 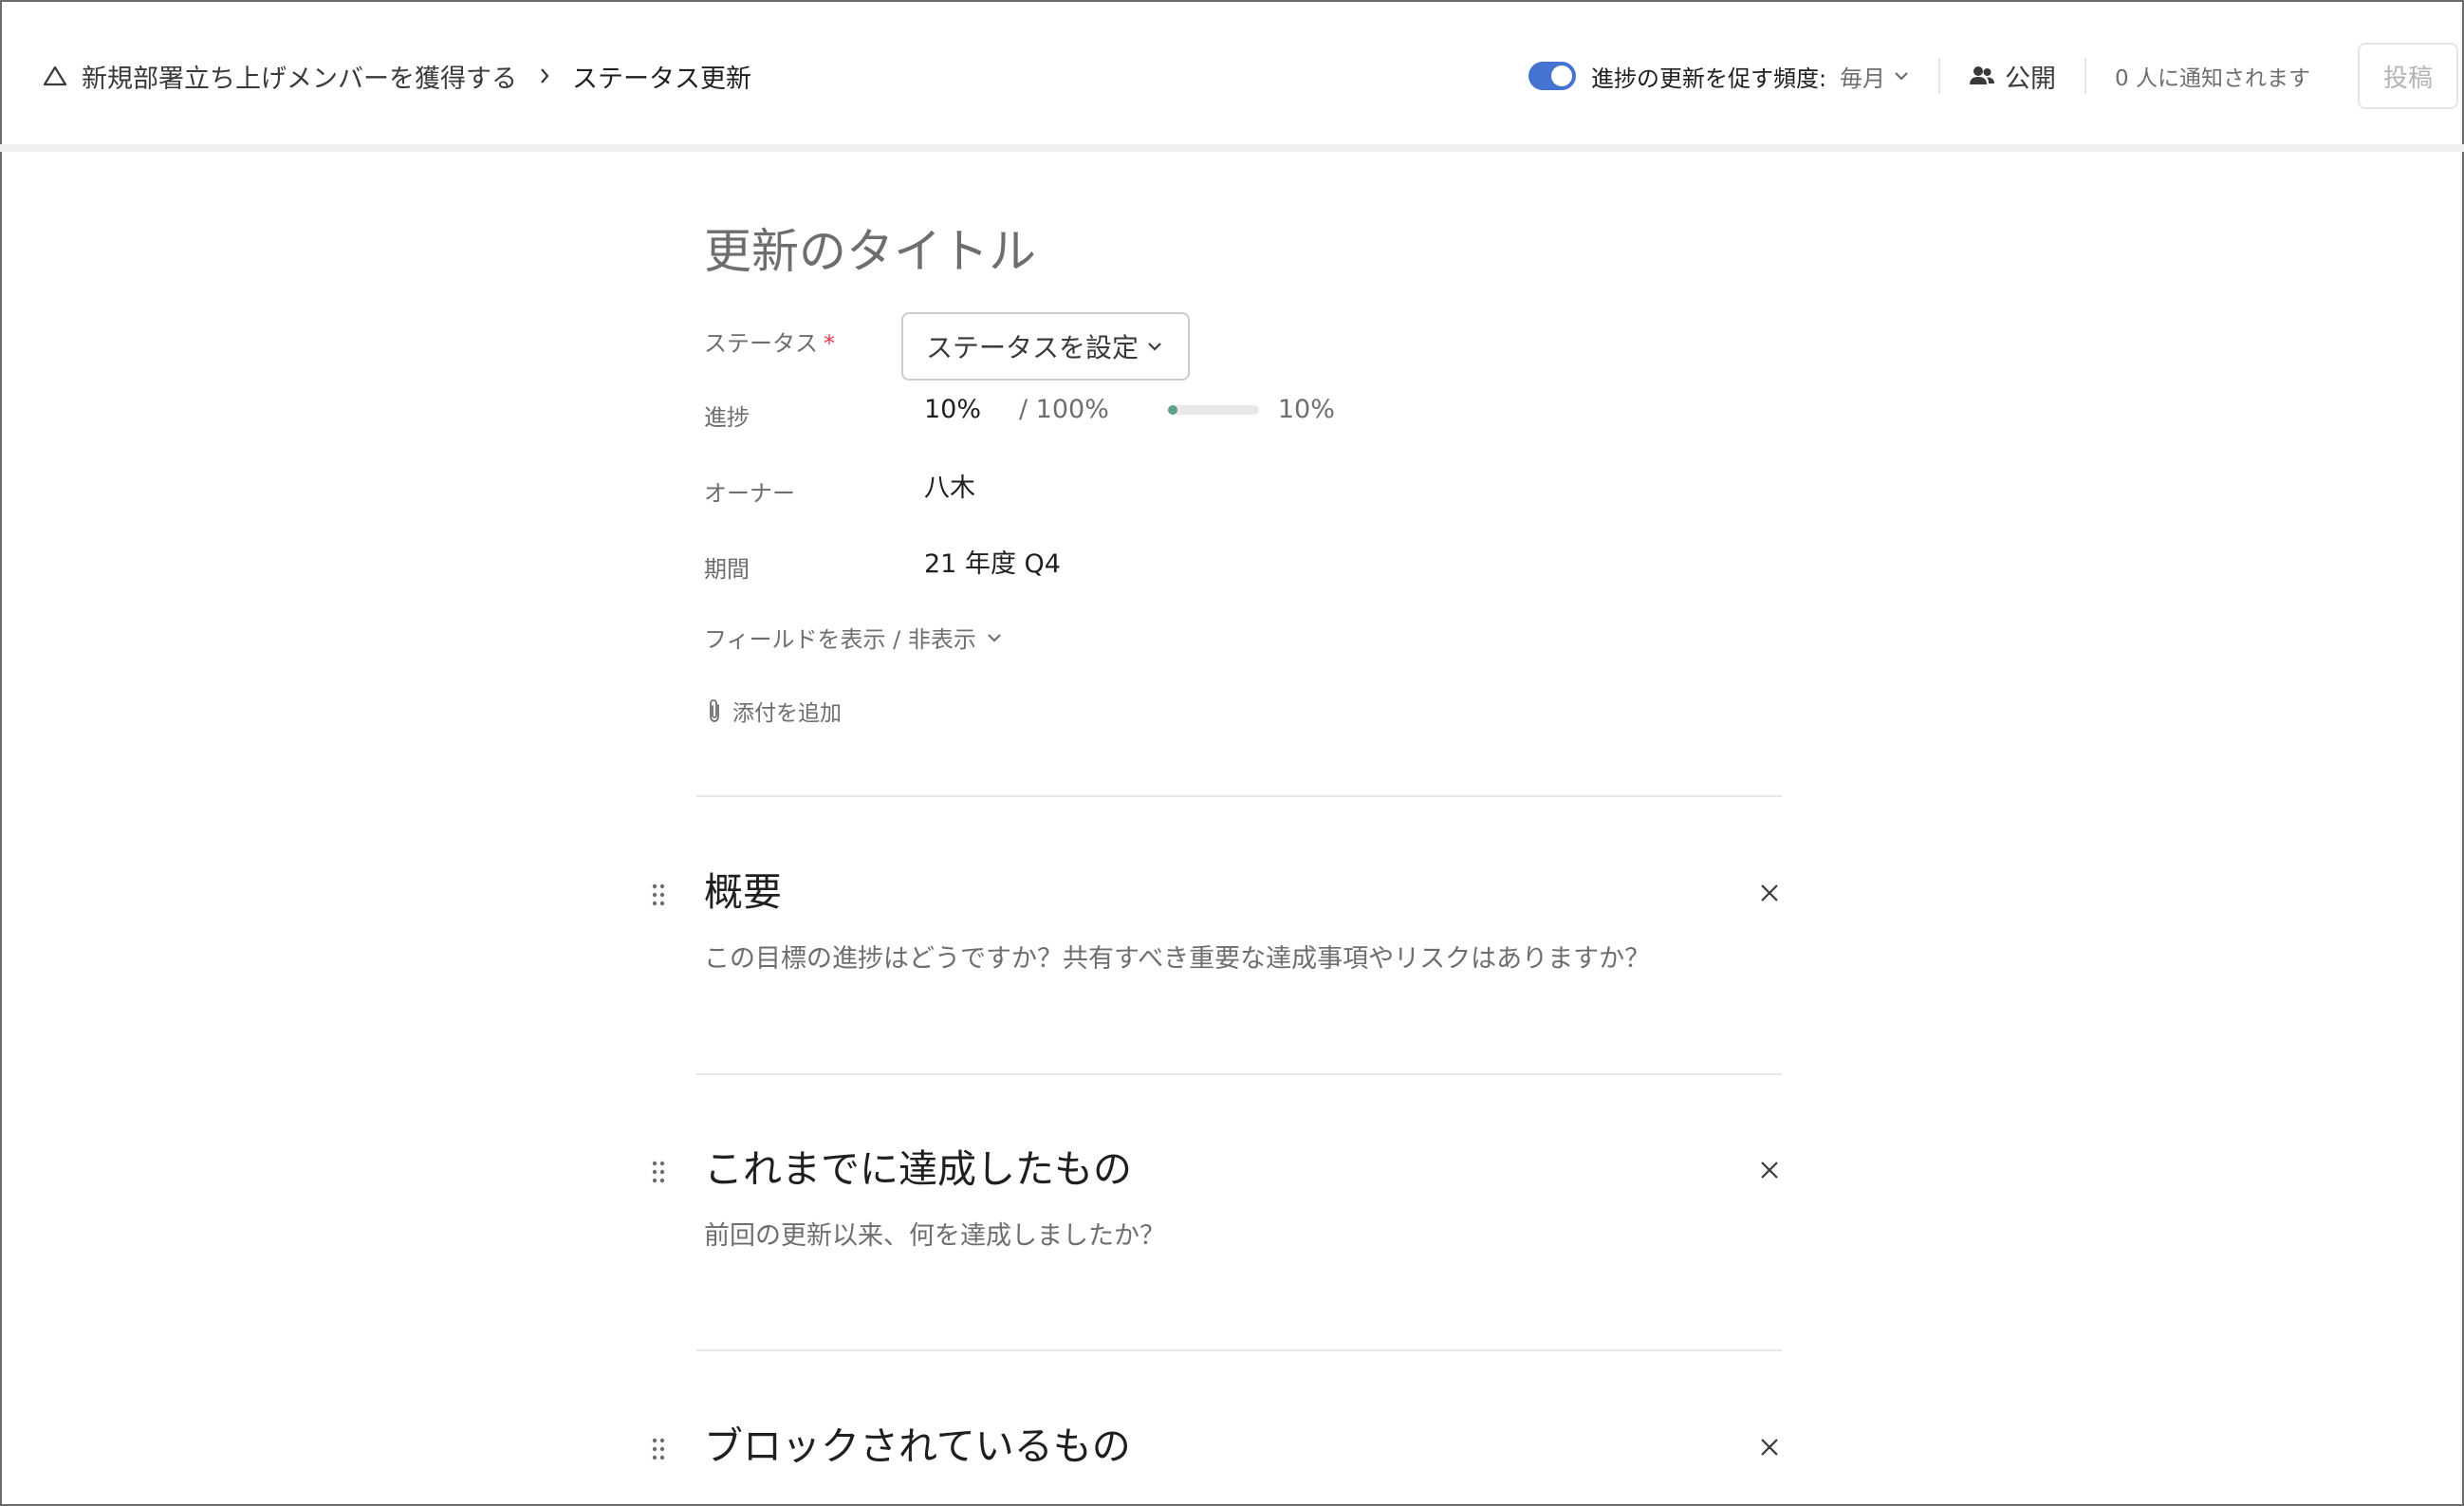 I want to click on progress-bar-fill, so click(x=1172, y=409).